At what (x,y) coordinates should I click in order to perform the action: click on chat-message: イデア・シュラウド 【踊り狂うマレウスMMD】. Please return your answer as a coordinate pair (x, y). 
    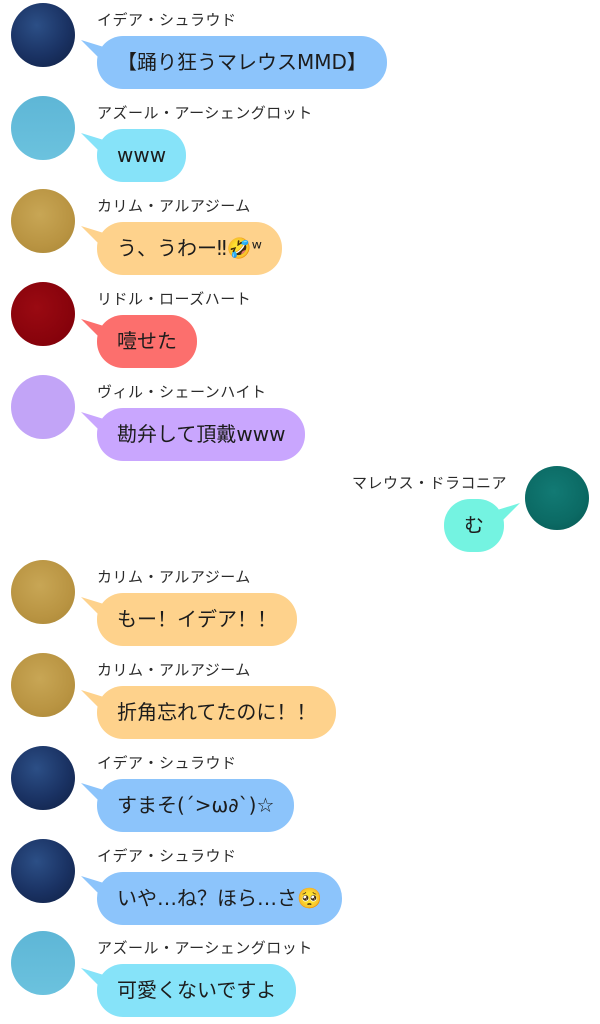
    Looking at the image, I should click on (300, 49).